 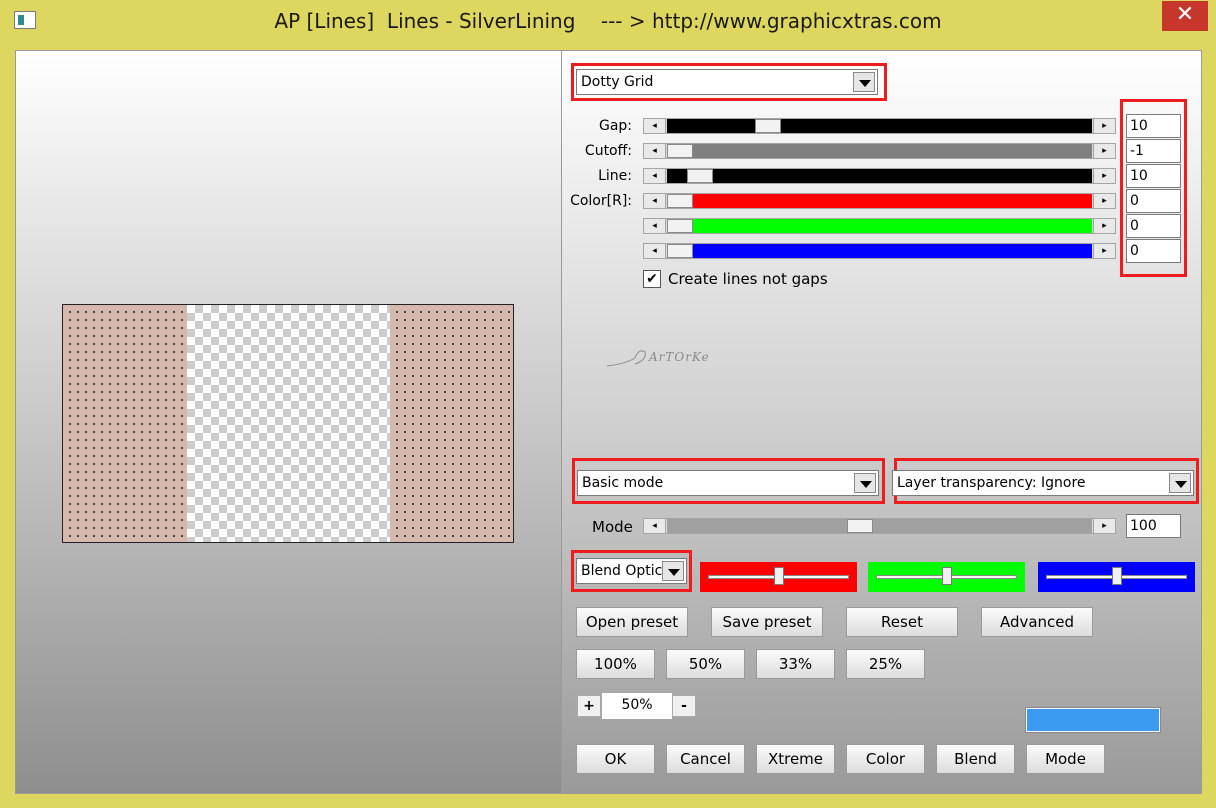 I want to click on mode-slider: ◂ ▸, so click(x=879, y=526).